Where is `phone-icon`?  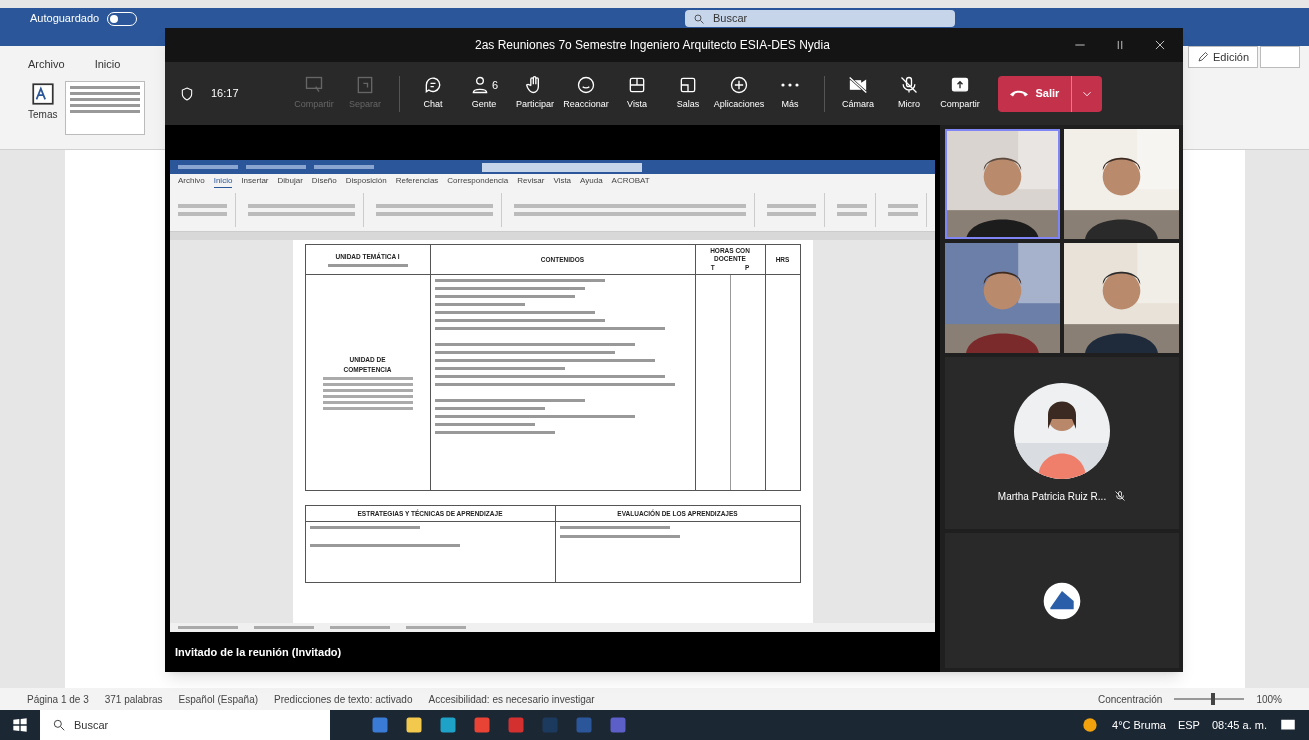
phone-icon is located at coordinates (1018, 93).